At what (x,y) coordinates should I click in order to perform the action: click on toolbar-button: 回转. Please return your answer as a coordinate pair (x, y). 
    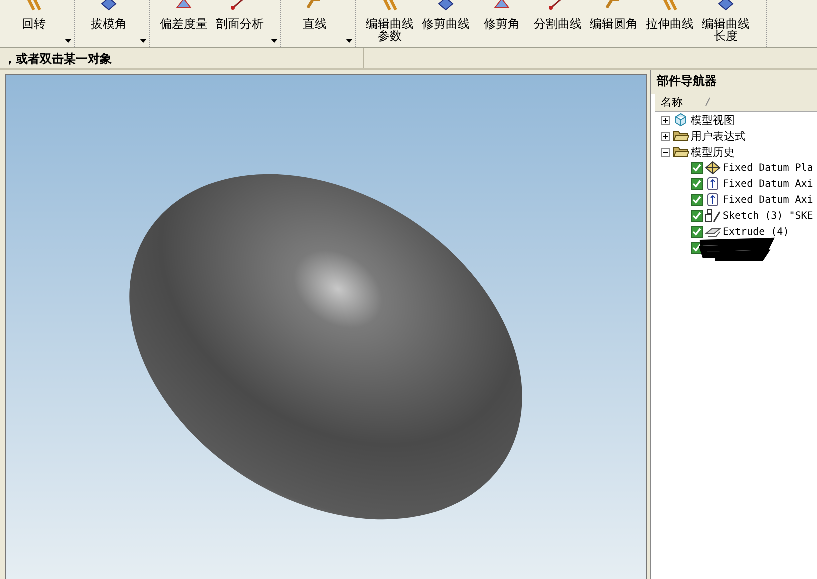
    Looking at the image, I should click on (34, 23).